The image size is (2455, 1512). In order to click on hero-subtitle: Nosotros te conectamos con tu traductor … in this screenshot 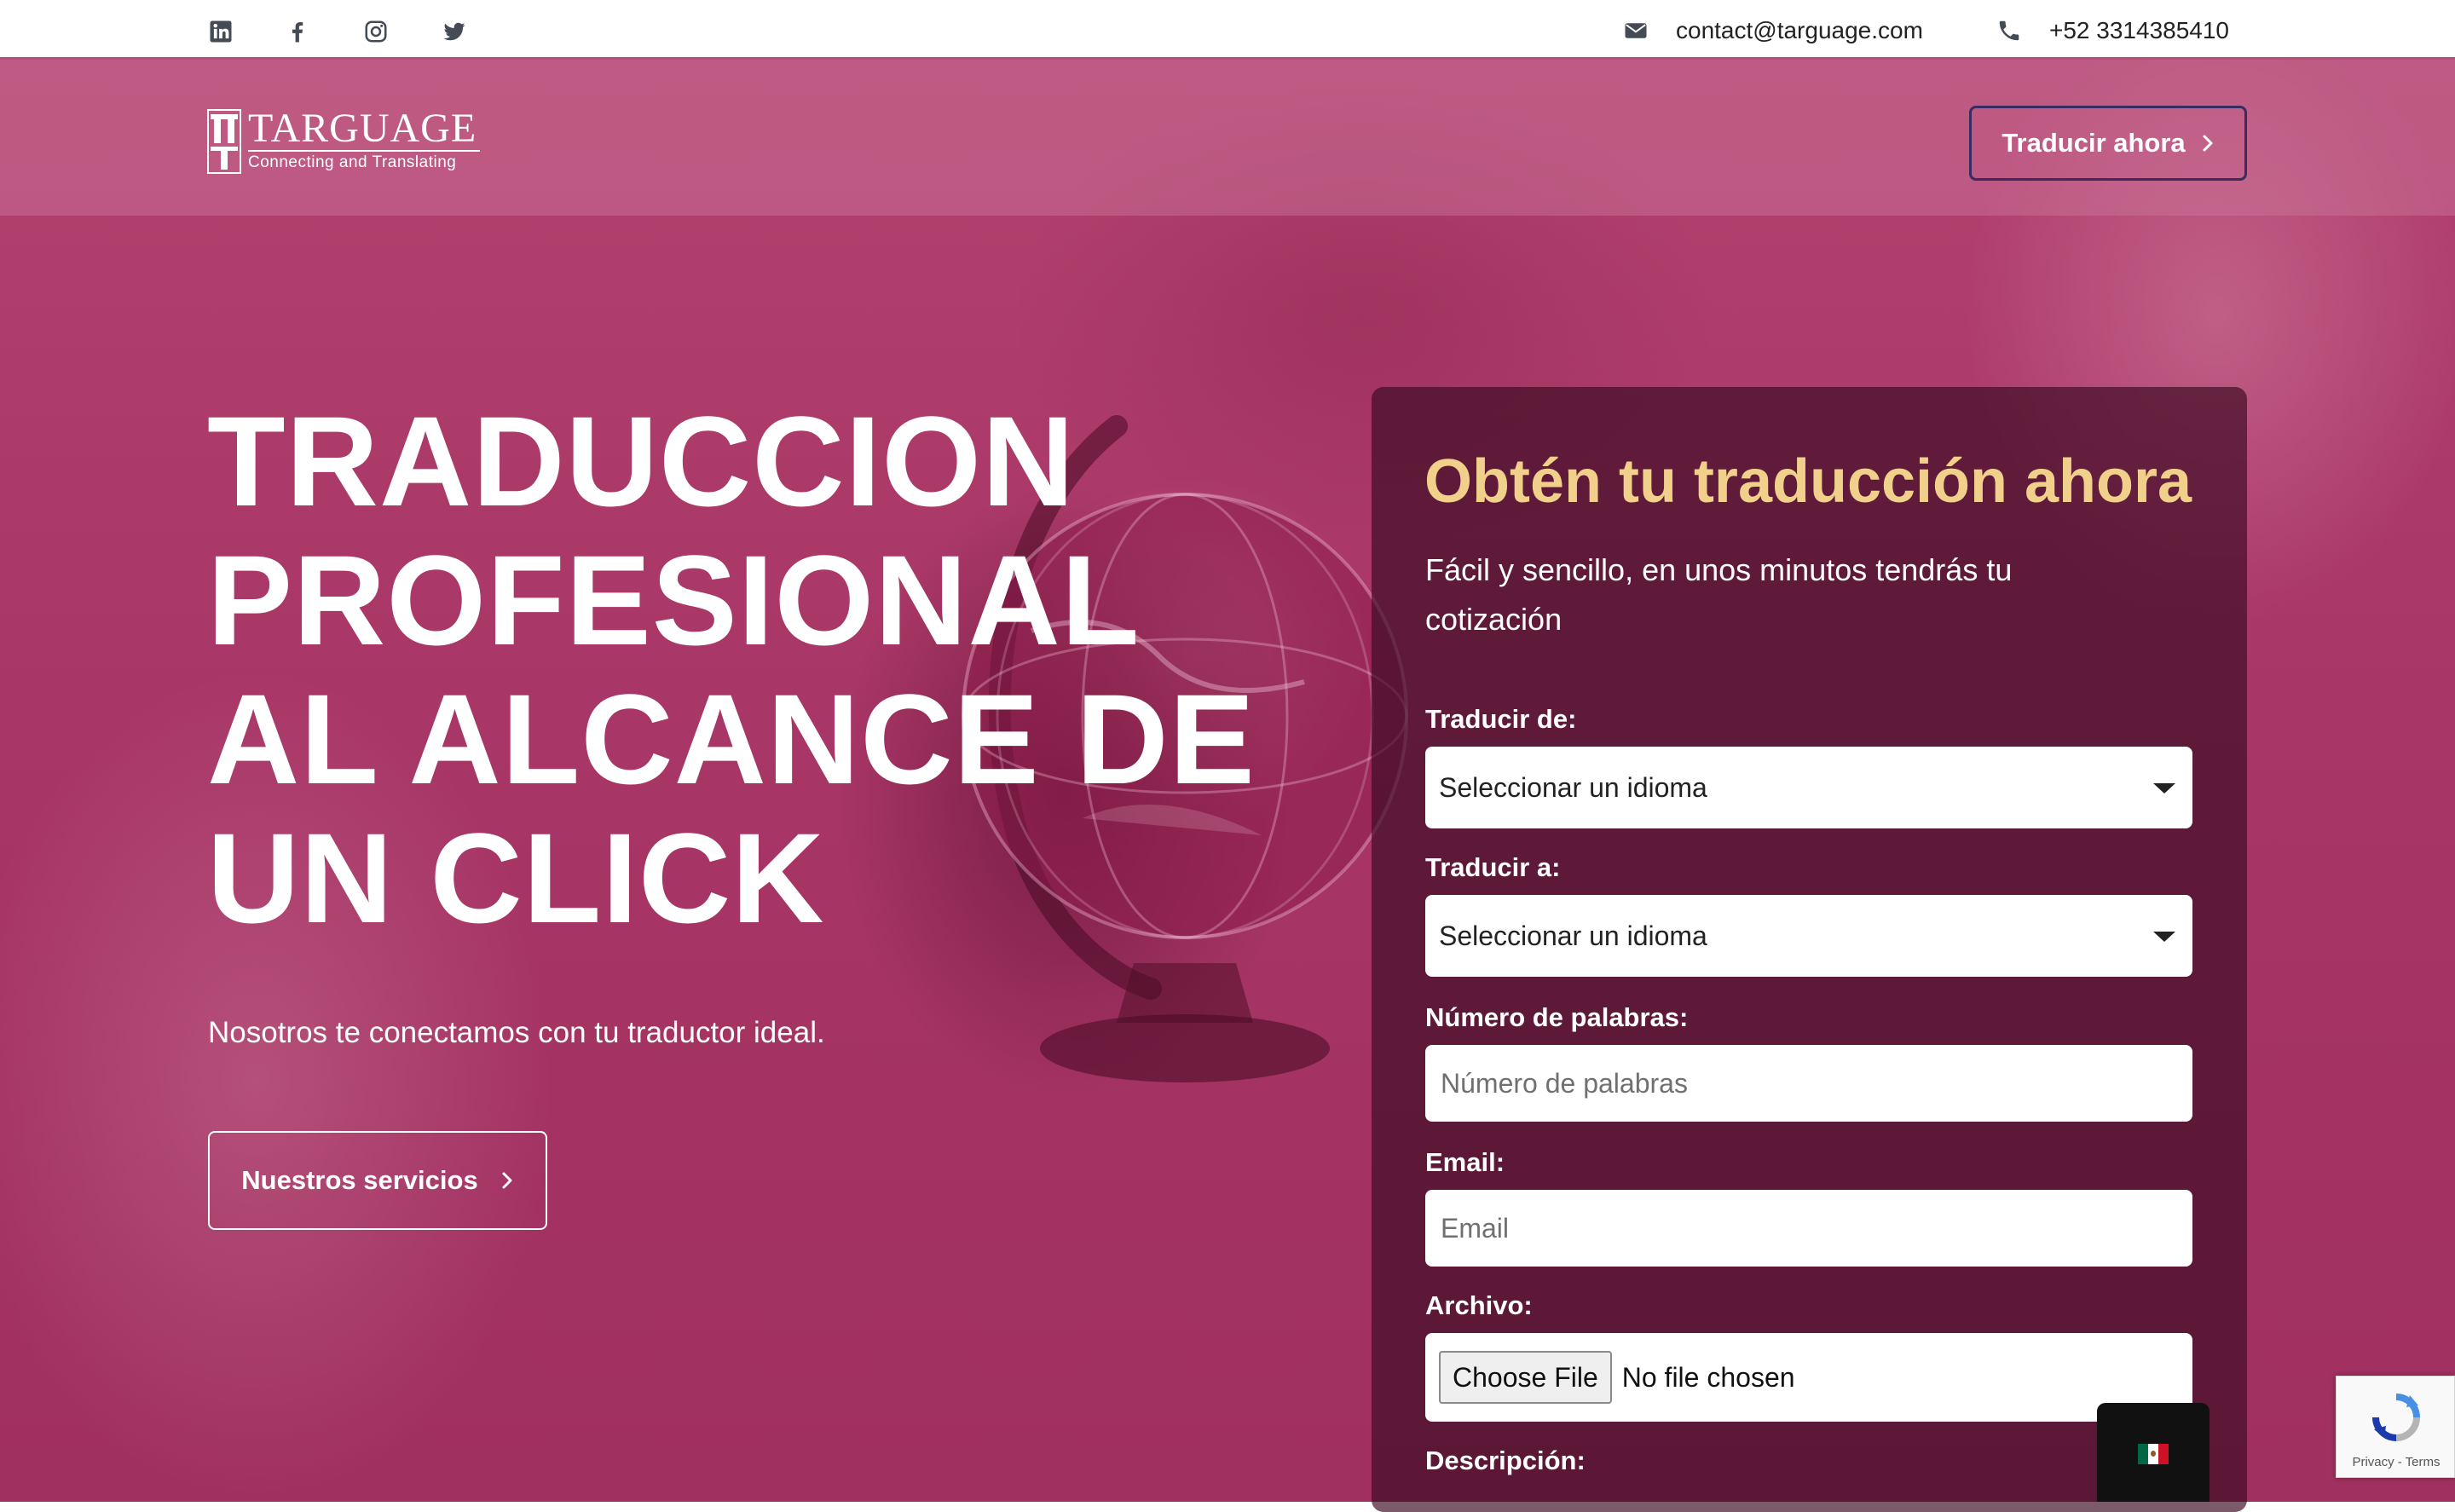, I will do `click(516, 1032)`.